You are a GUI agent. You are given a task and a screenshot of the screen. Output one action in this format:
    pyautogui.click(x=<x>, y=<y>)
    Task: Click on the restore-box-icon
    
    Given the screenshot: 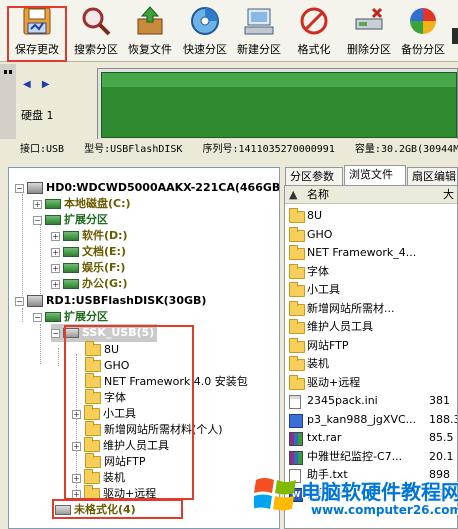 What is the action you would take?
    pyautogui.click(x=150, y=20)
    